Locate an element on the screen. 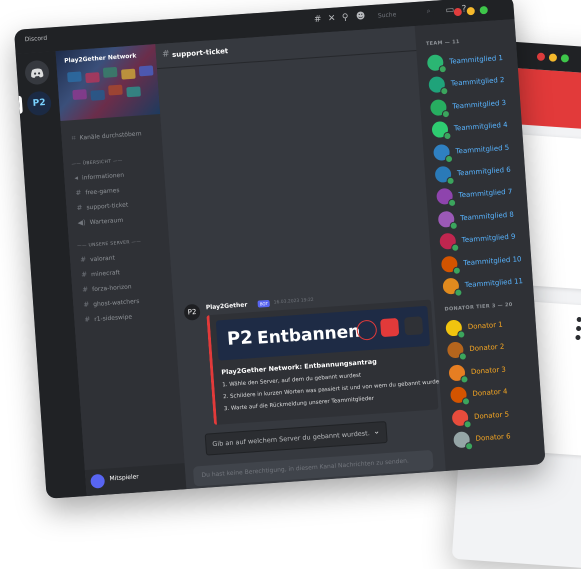 The width and height of the screenshot is (581, 569). member-list-item: Teammitglied 8 is located at coordinates (483, 217).